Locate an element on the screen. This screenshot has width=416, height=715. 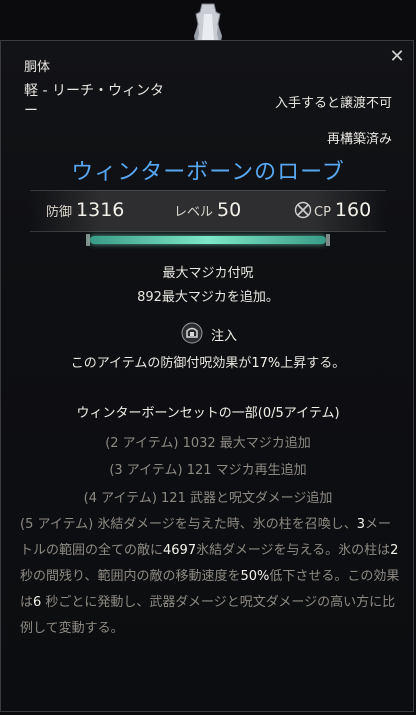
armor-label: 防御 is located at coordinates (59, 212).